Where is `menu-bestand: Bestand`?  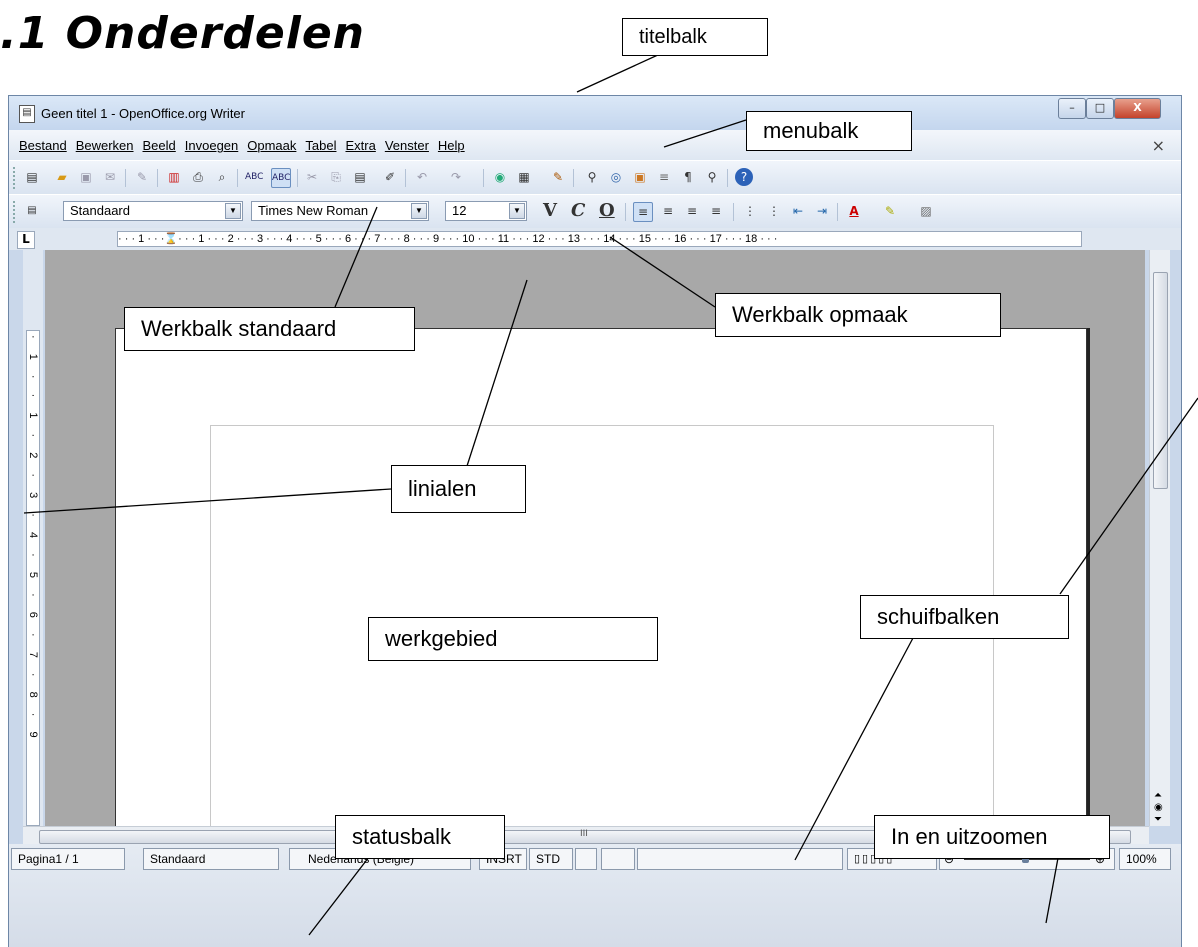 menu-bestand: Bestand is located at coordinates (43, 145).